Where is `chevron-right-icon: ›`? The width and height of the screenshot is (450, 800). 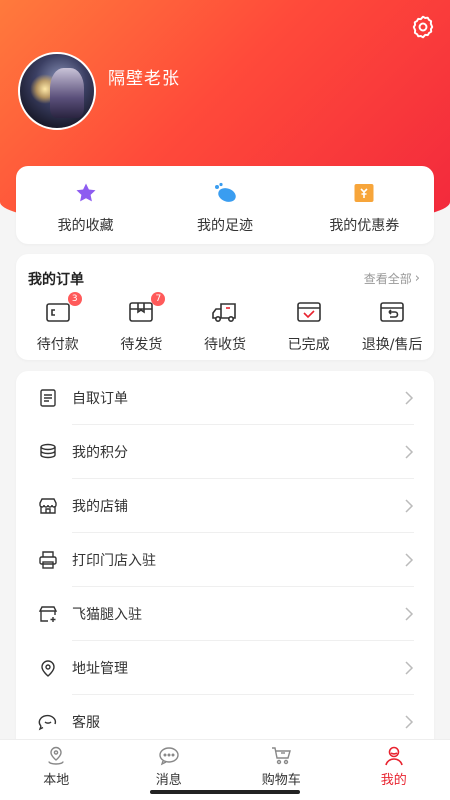
chevron-right-icon: › is located at coordinates (417, 278).